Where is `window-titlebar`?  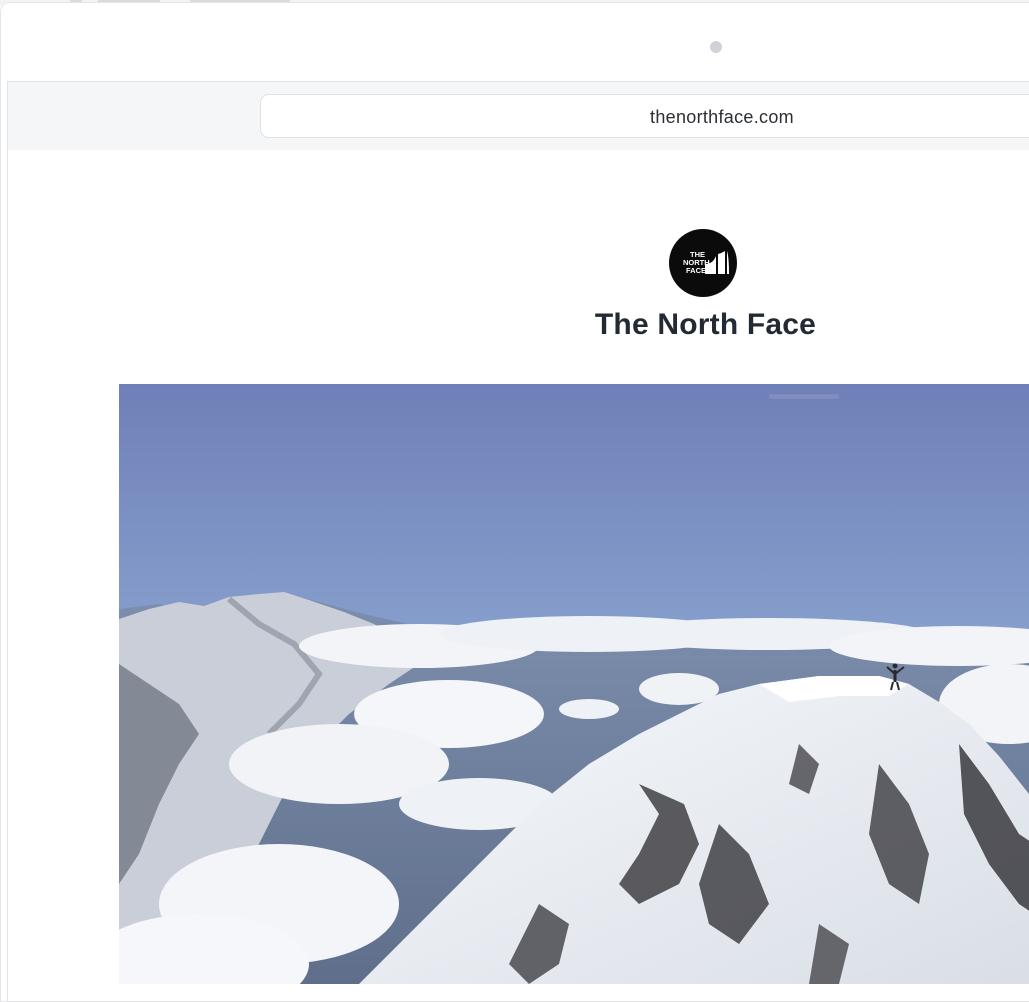
window-titlebar is located at coordinates (515, 42).